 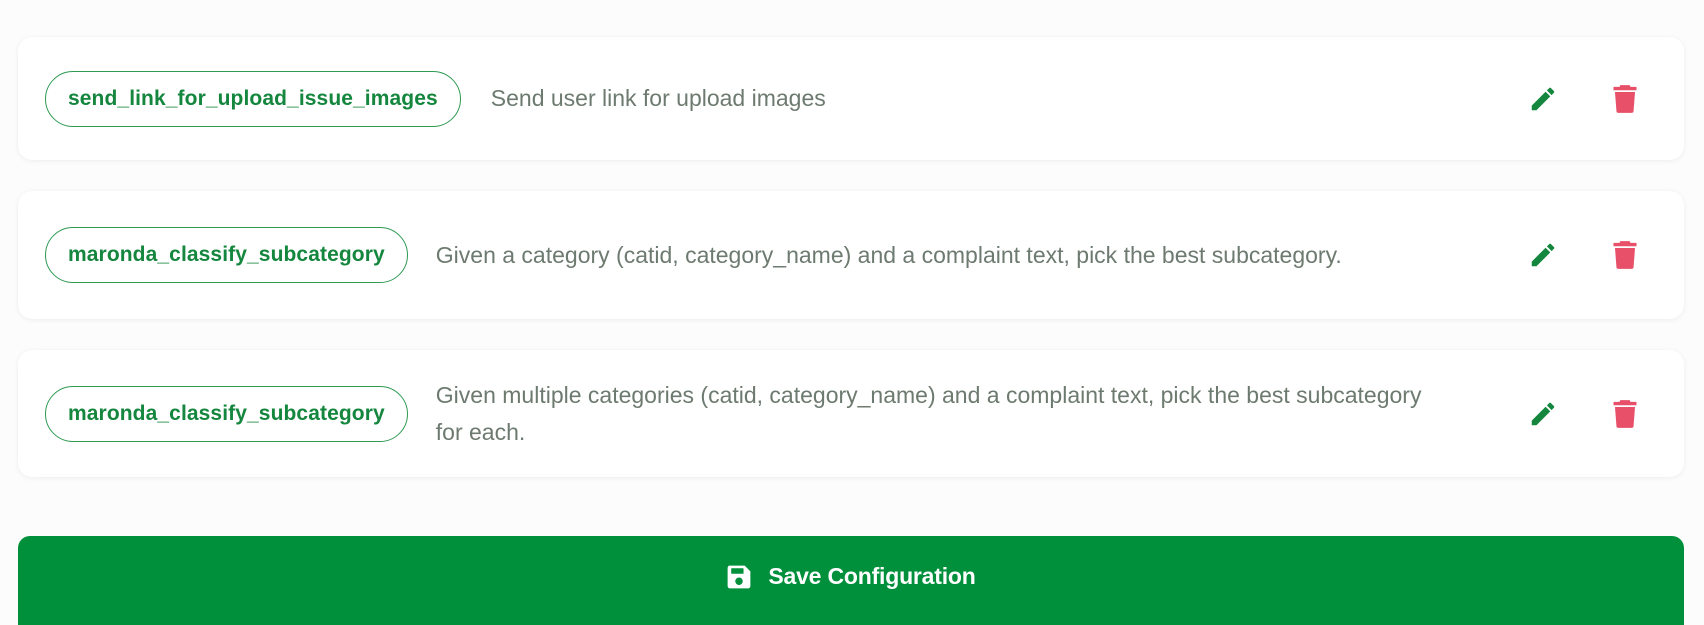 I want to click on save-configuration-button: Save Configuration, so click(x=851, y=580).